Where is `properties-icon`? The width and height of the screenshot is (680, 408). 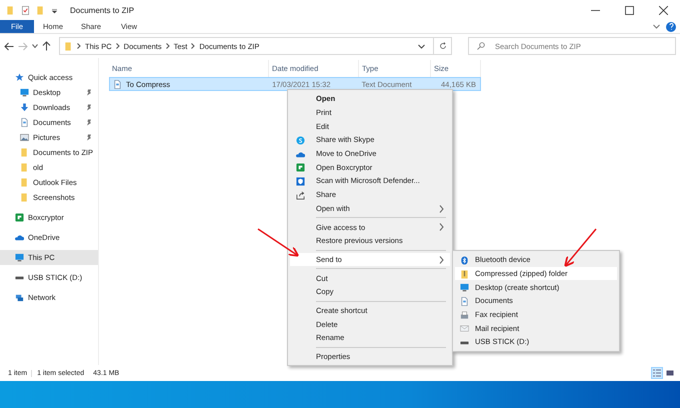 properties-icon is located at coordinates (25, 10).